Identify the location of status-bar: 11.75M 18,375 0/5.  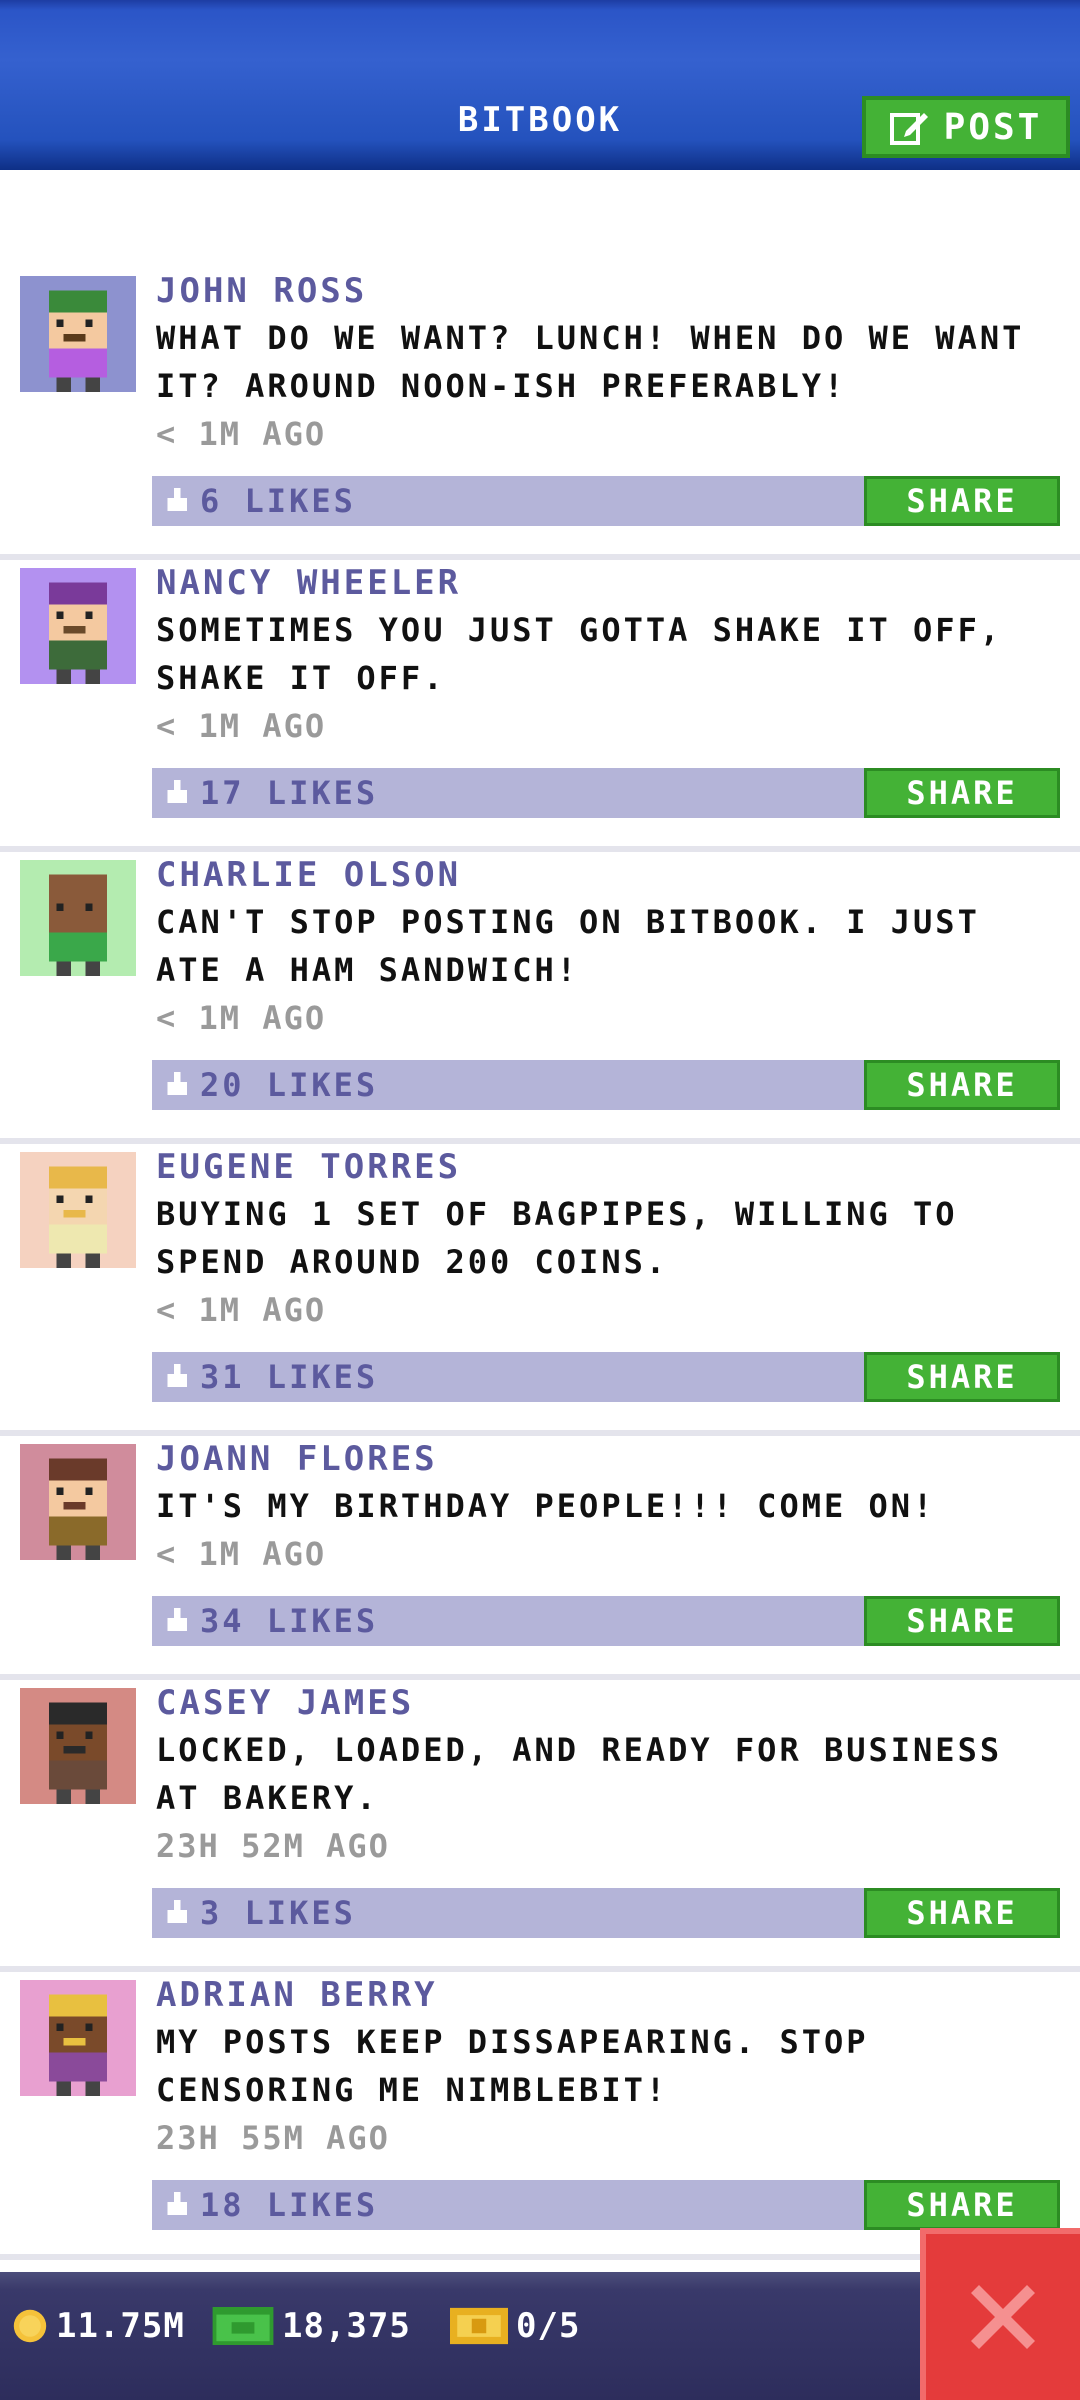
(540, 2336).